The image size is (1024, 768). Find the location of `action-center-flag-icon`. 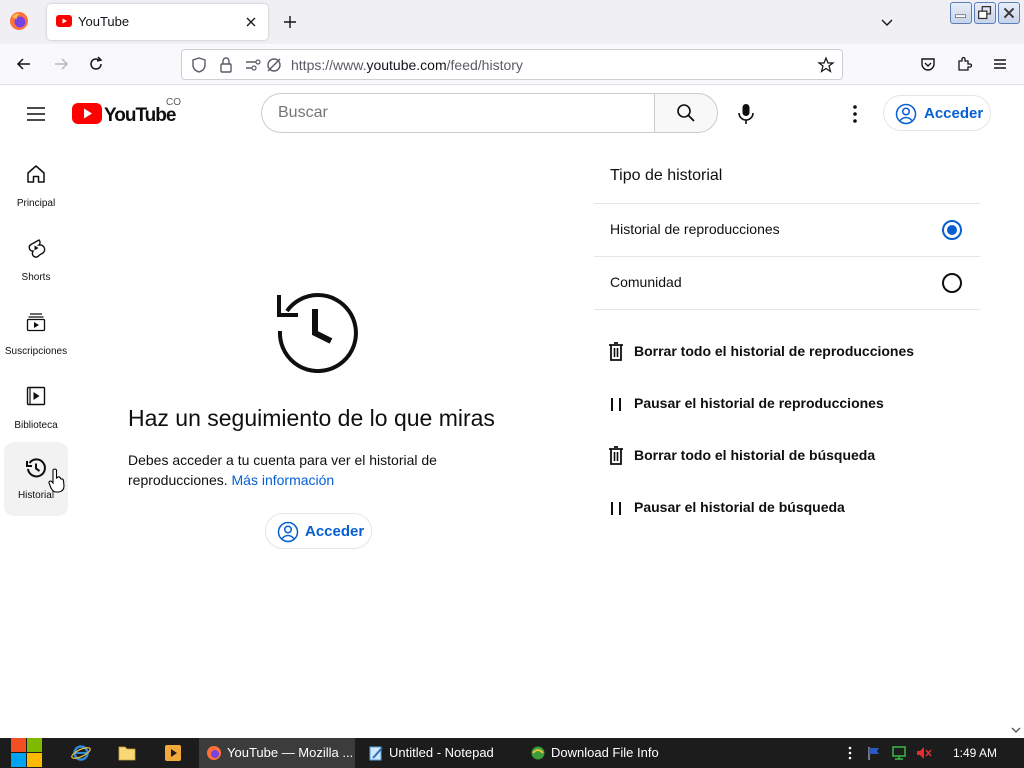

action-center-flag-icon is located at coordinates (874, 753).